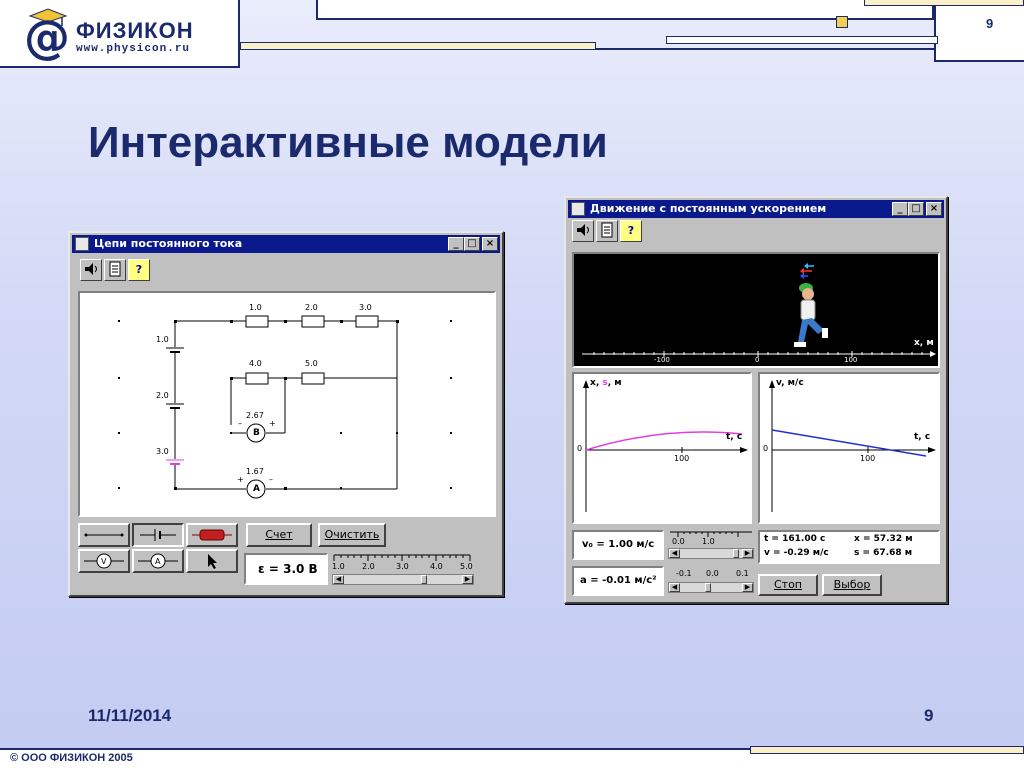  Describe the element at coordinates (766, 448) in the screenshot. I see `graph-v-origin: 0` at that location.